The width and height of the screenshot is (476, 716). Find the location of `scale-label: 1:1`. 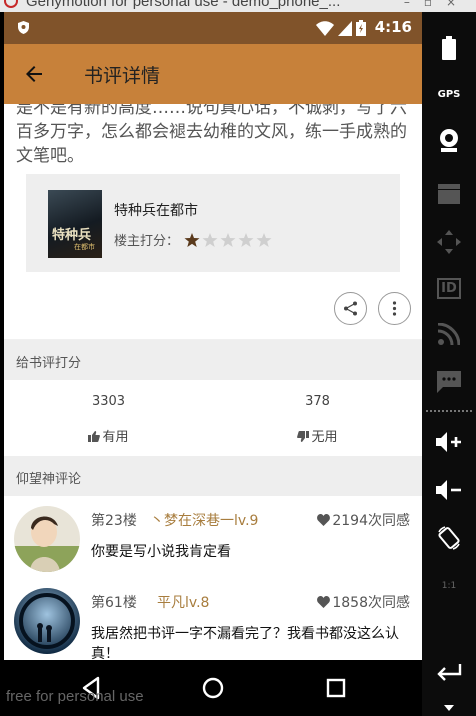

scale-label: 1:1 is located at coordinates (449, 586).